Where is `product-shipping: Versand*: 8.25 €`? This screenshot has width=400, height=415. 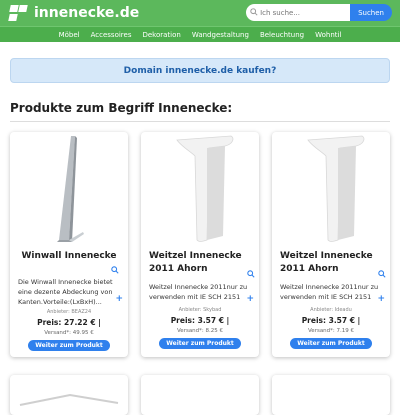 product-shipping: Versand*: 8.25 € is located at coordinates (200, 331).